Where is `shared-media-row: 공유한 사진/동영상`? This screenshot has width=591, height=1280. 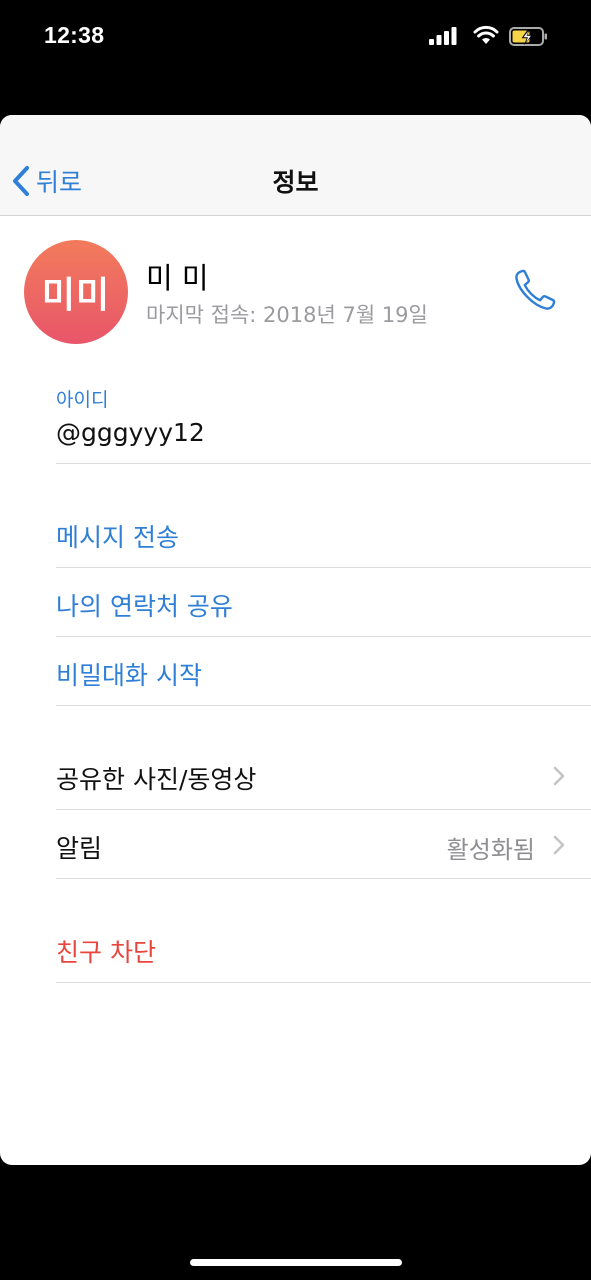
shared-media-row: 공유한 사진/동영상 is located at coordinates (323, 775).